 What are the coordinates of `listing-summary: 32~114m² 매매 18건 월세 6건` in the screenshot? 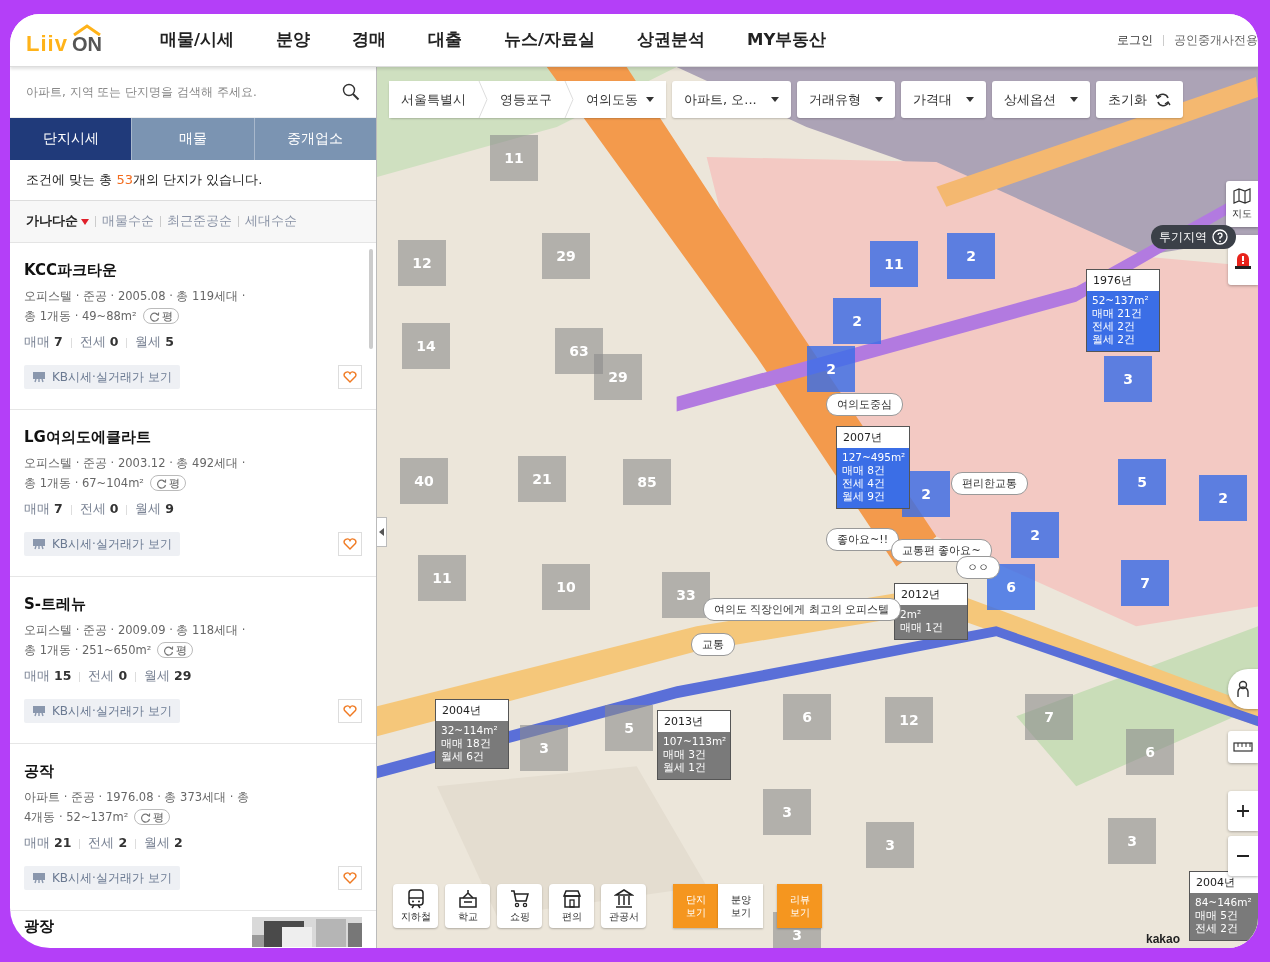 It's located at (472, 744).